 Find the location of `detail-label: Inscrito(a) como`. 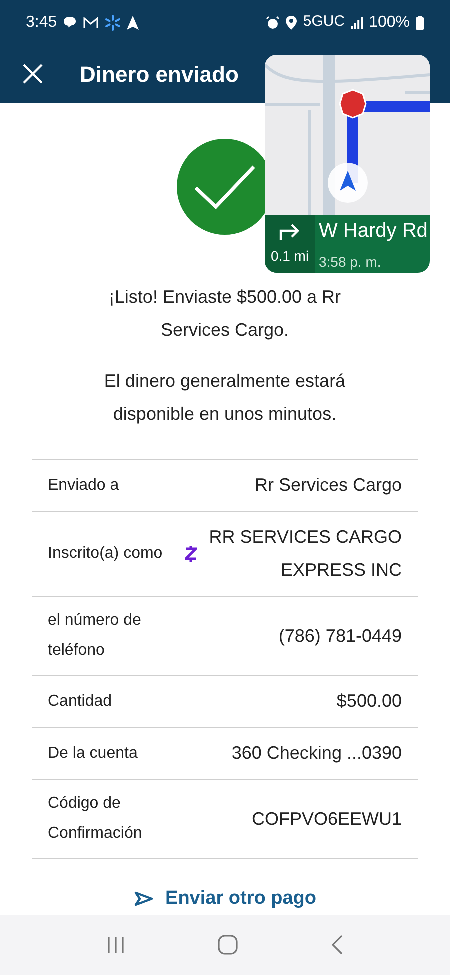

detail-label: Inscrito(a) como is located at coordinates (105, 554).